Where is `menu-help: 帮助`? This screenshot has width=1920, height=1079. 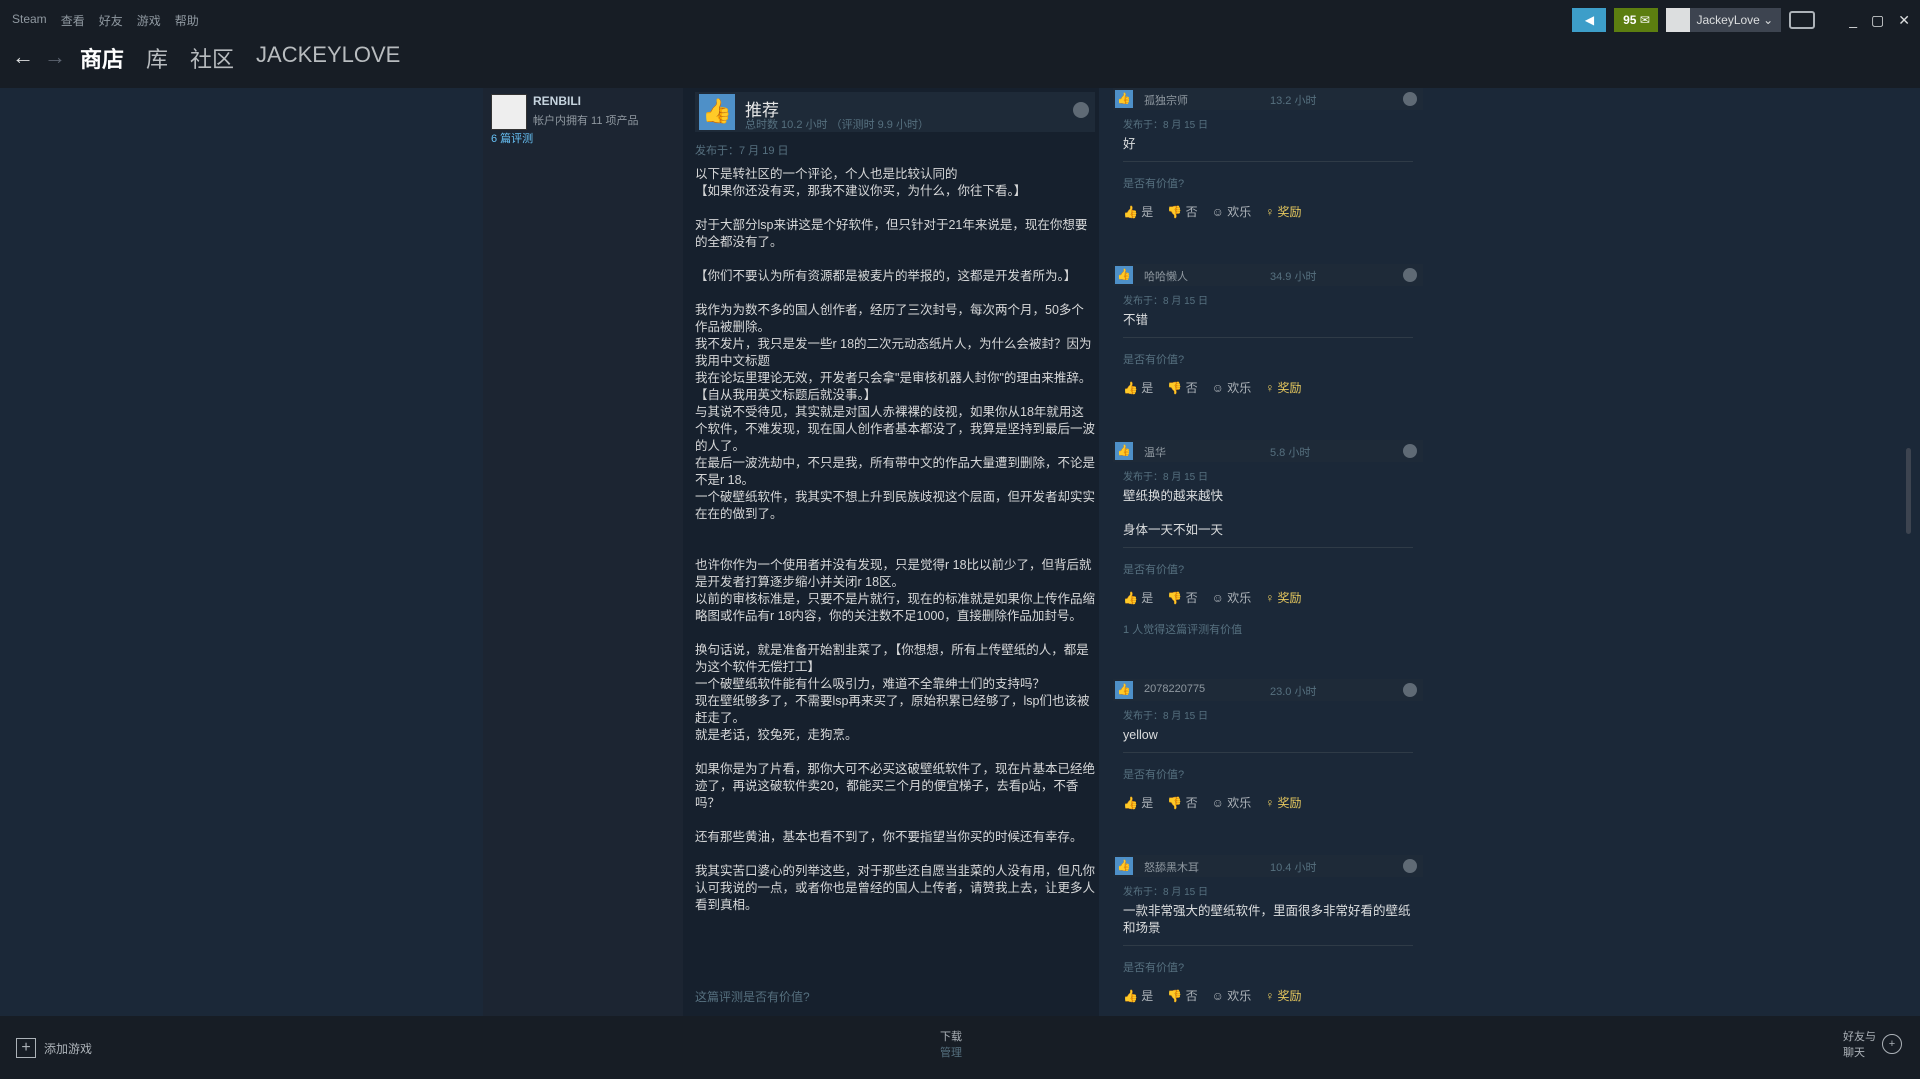
menu-help: 帮助 is located at coordinates (187, 20).